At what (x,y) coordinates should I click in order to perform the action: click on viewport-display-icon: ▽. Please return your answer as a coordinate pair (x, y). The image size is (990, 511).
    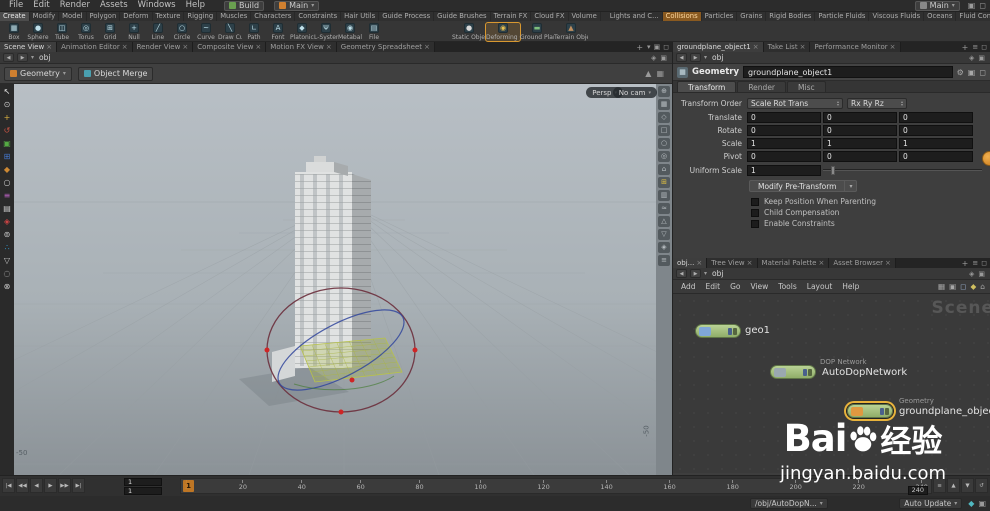
    Looking at the image, I should click on (664, 234).